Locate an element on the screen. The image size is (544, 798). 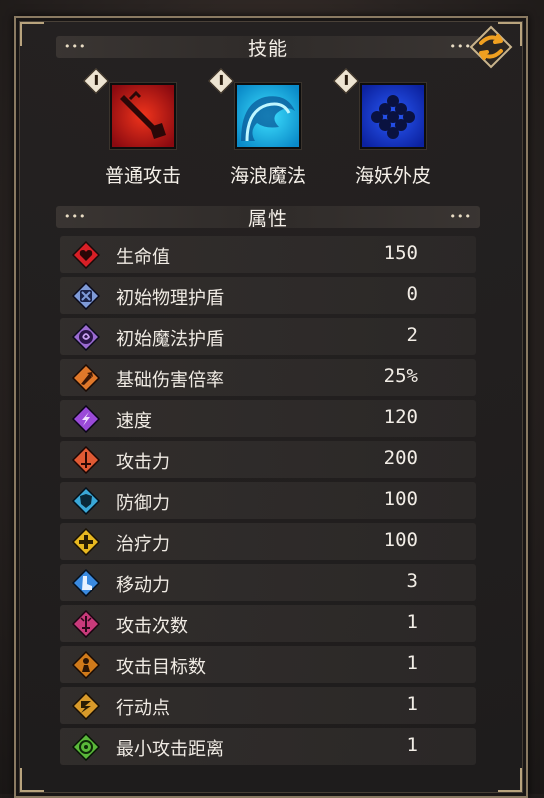
stat-label: 生命值 is located at coordinates (143, 257).